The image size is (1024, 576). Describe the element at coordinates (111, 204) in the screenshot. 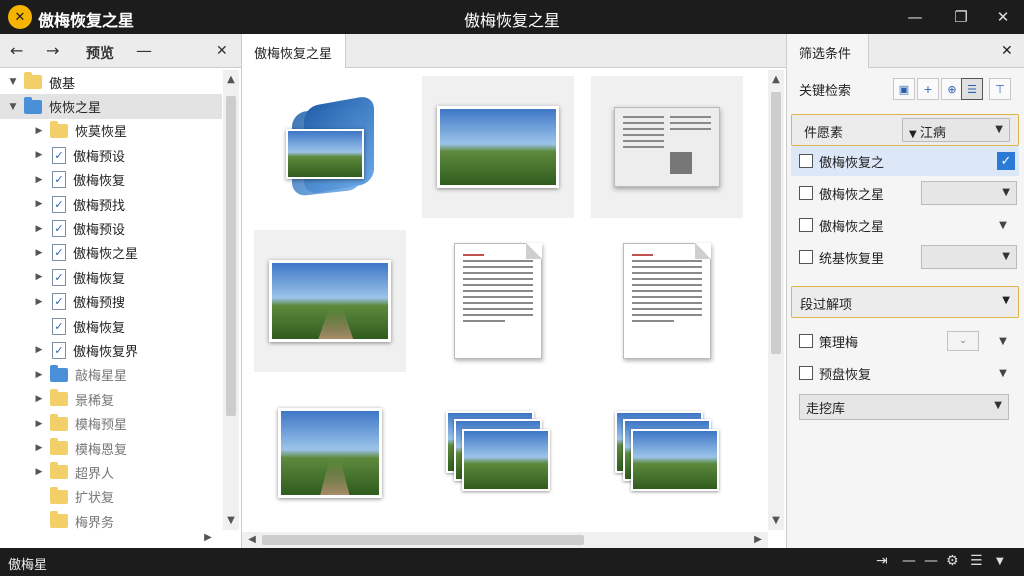

I see `tree-item: ▶ ✓ 傲梅预找` at that location.